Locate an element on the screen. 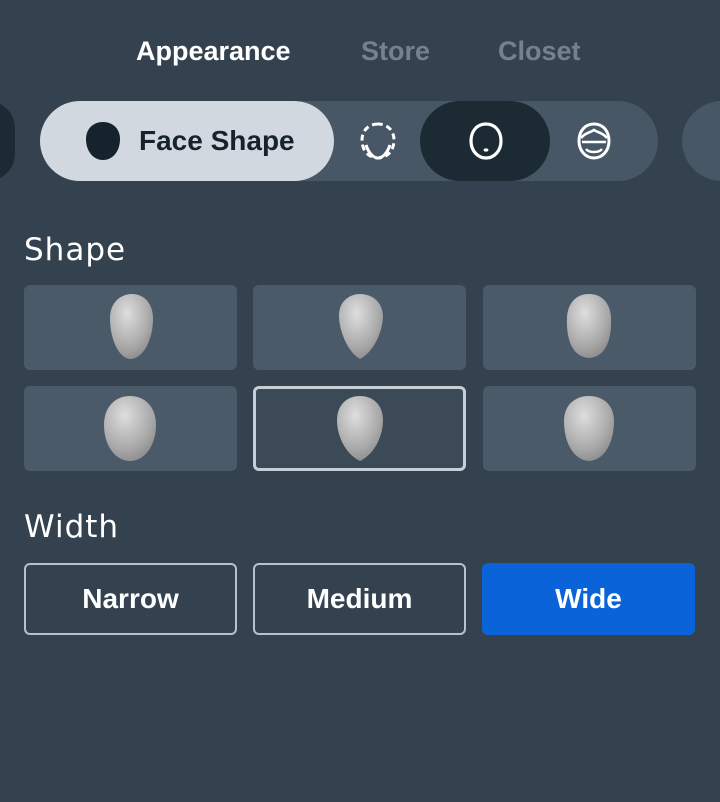 Image resolution: width=720 pixels, height=802 pixels. category-jaw is located at coordinates (378, 141).